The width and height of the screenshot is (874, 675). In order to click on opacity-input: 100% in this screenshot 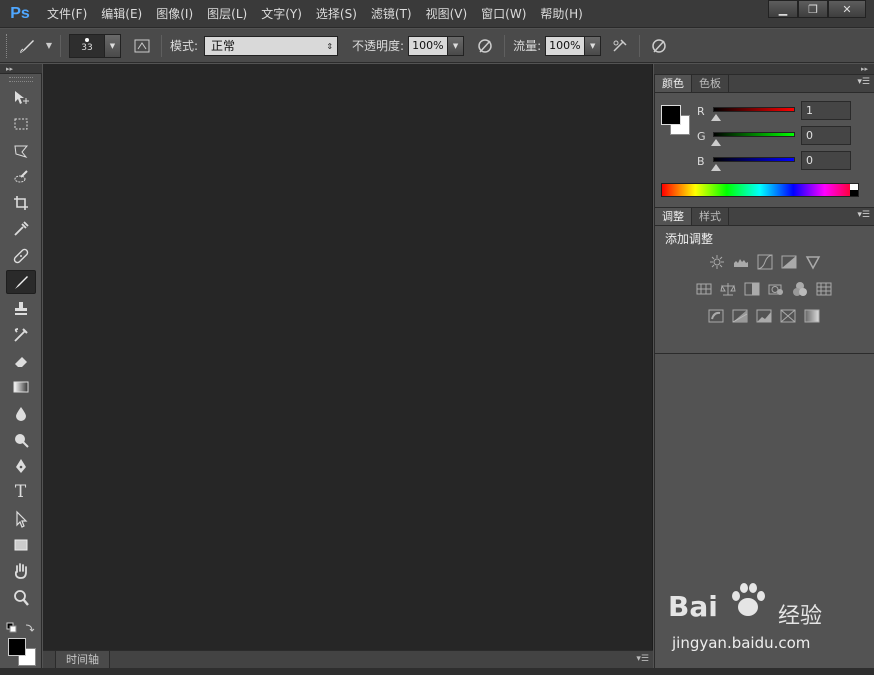, I will do `click(428, 45)`.